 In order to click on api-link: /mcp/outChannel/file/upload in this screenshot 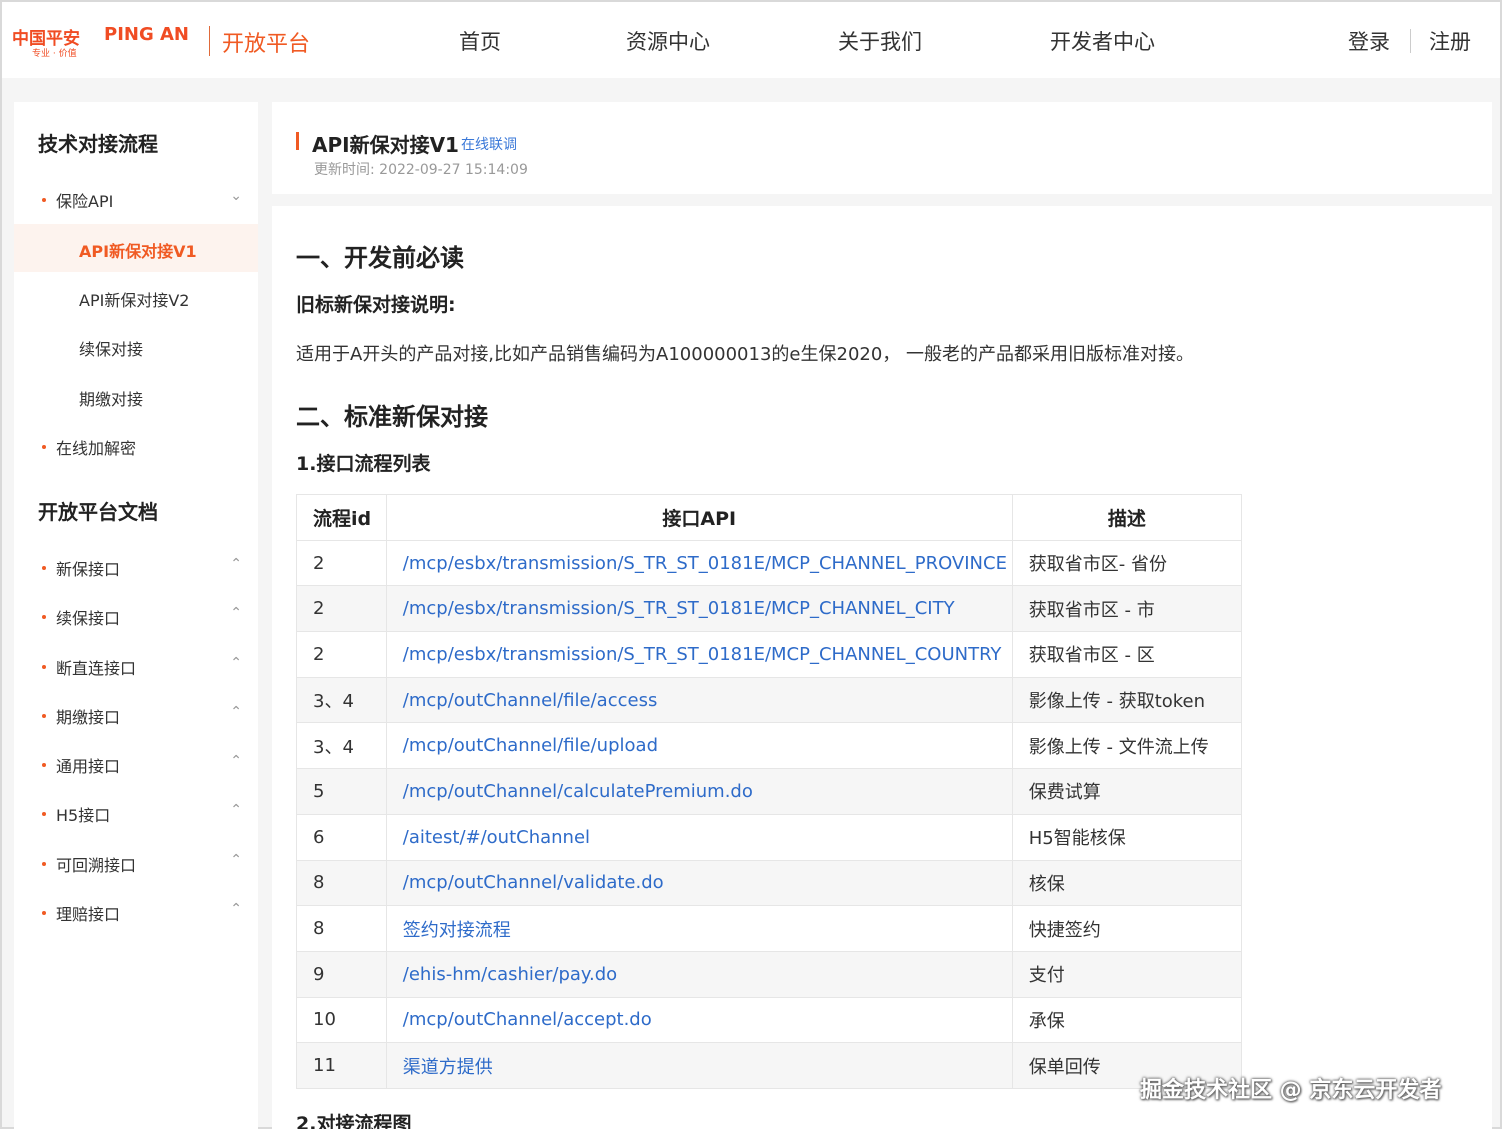, I will do `click(699, 746)`.